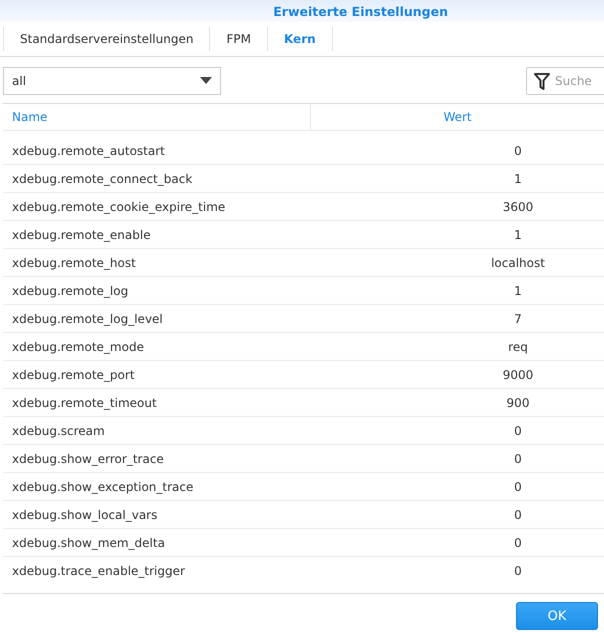 This screenshot has width=604, height=639. What do you see at coordinates (118, 207) in the screenshot?
I see `table-cell-text: xdebug.remote_cookie_expire_time` at bounding box center [118, 207].